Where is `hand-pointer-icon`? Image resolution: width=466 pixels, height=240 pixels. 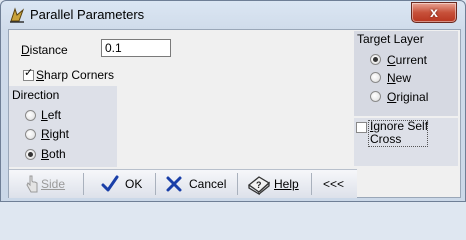
hand-pointer-icon is located at coordinates (32, 184).